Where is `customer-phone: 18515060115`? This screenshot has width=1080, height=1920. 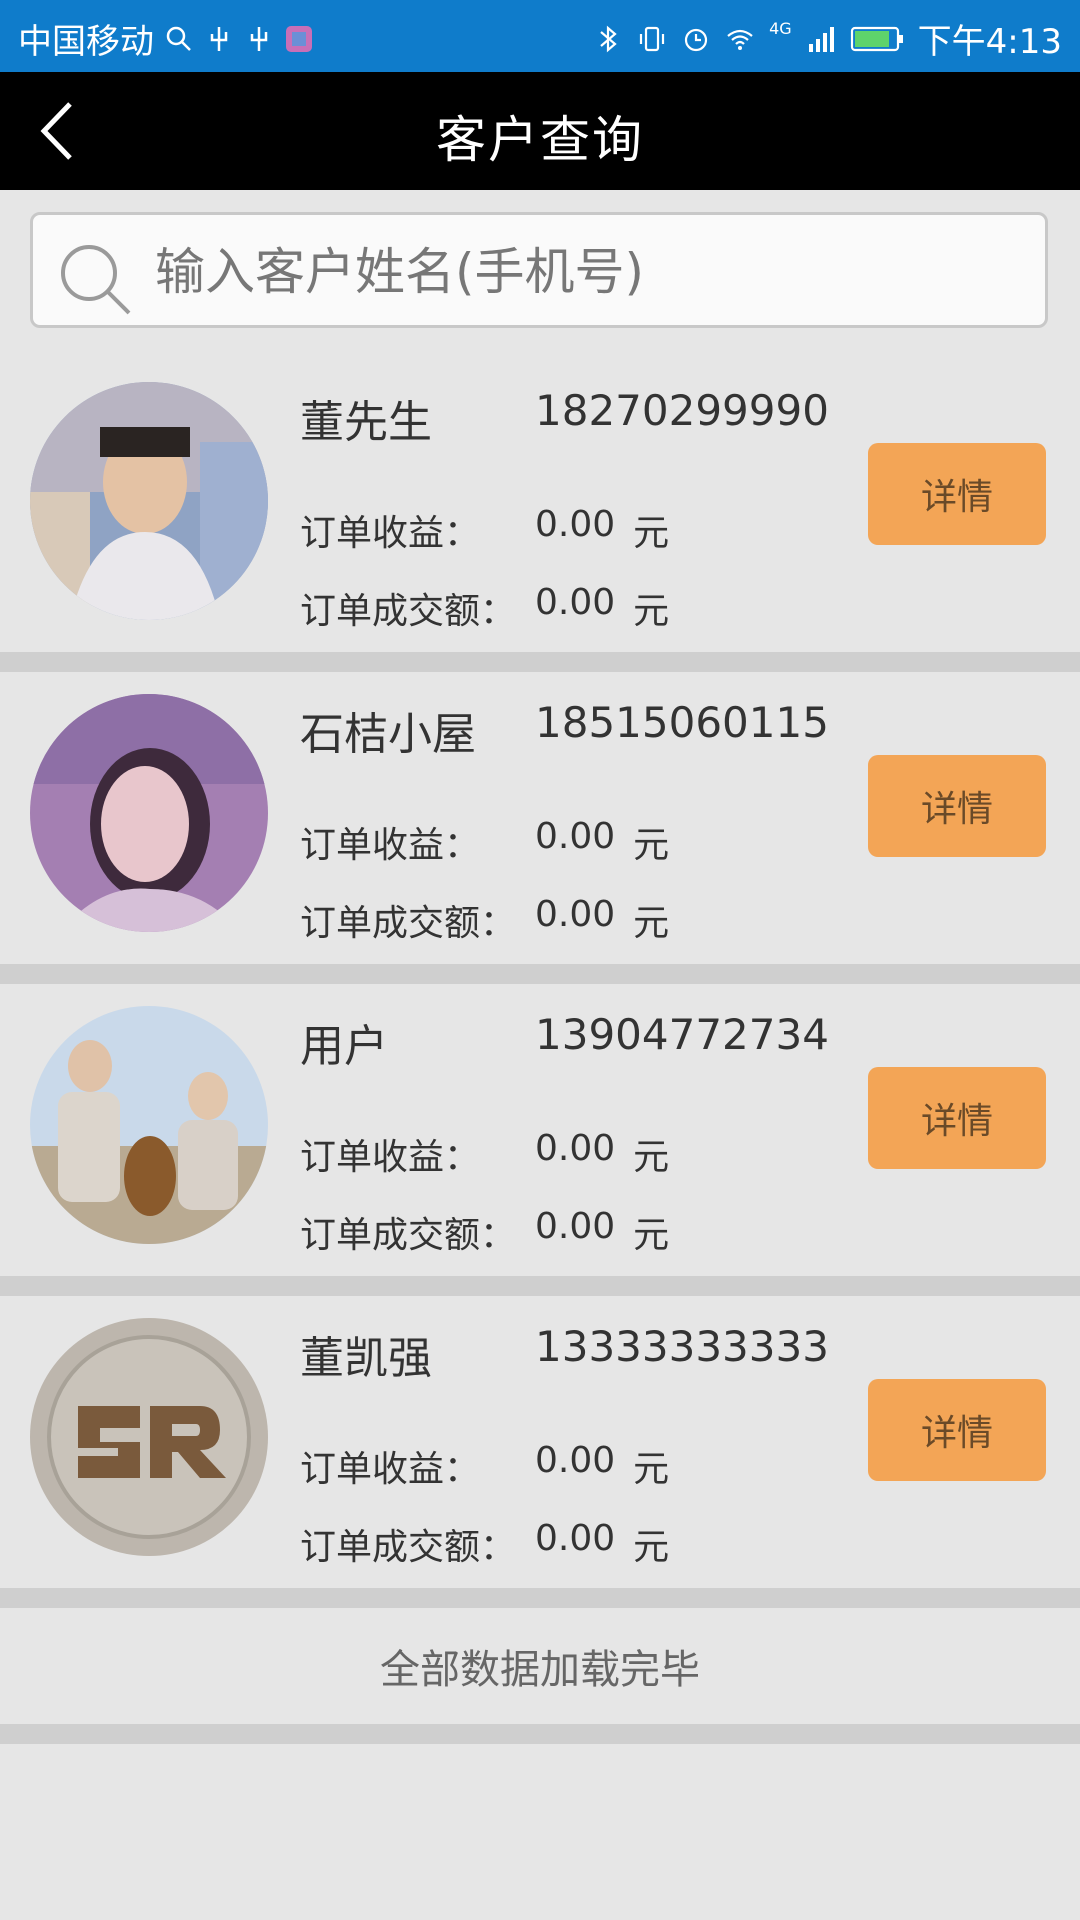 customer-phone: 18515060115 is located at coordinates (682, 722).